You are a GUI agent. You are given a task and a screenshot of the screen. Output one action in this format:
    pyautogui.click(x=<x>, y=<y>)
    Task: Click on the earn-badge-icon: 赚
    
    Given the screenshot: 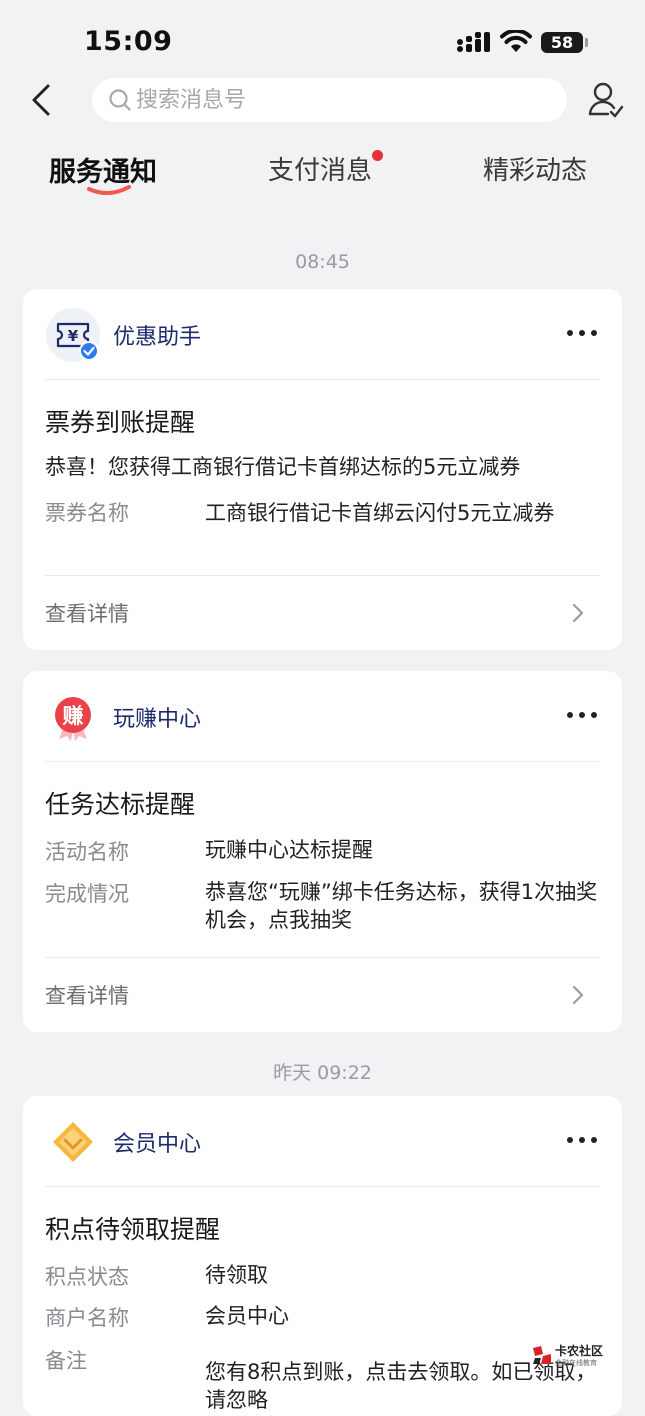 What is the action you would take?
    pyautogui.click(x=73, y=717)
    